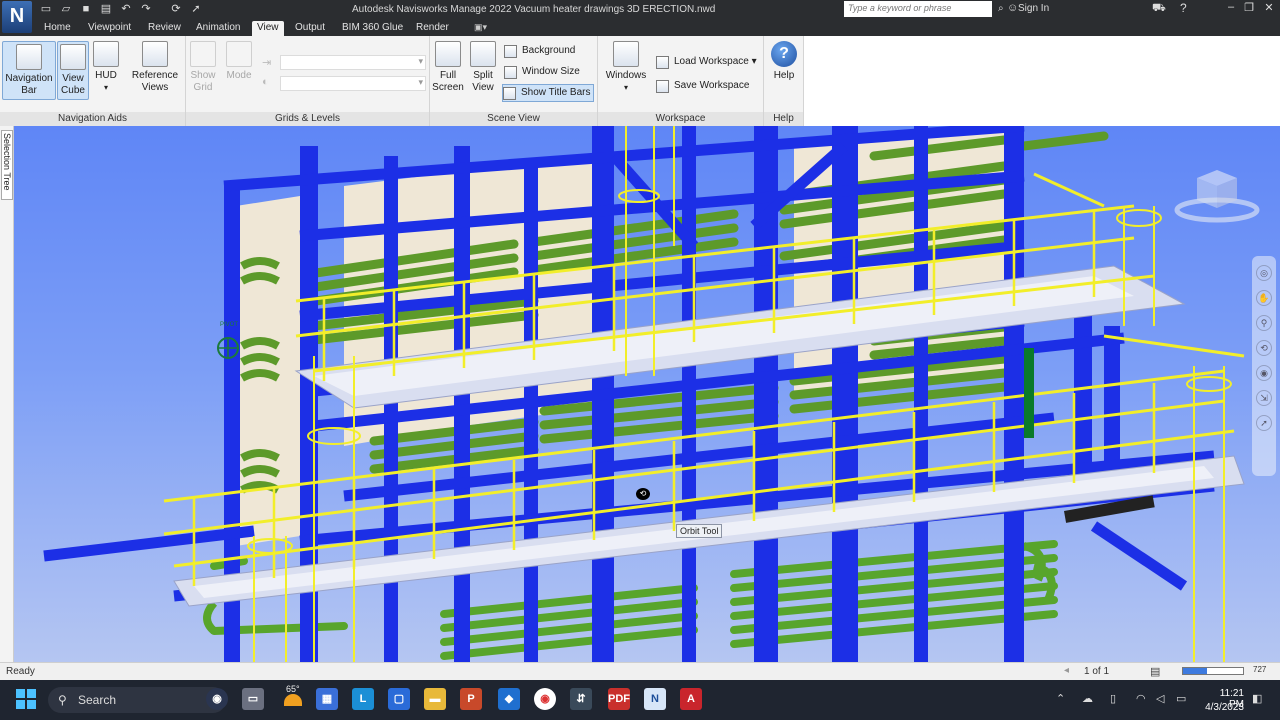  Describe the element at coordinates (545, 699) in the screenshot. I see `chrome-icon: ◉` at that location.